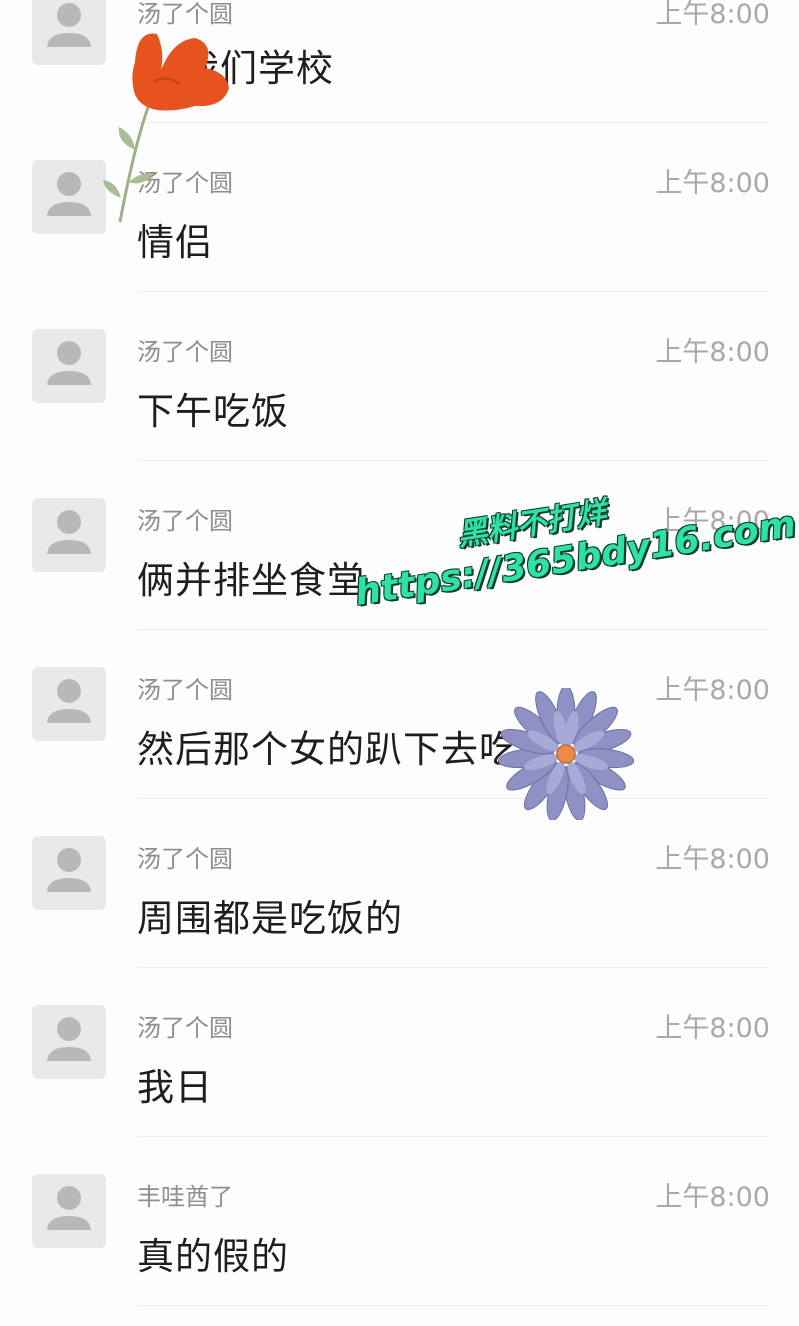 The height and width of the screenshot is (1326, 799). Describe the element at coordinates (175, 1084) in the screenshot. I see `message-text: 我日` at that location.